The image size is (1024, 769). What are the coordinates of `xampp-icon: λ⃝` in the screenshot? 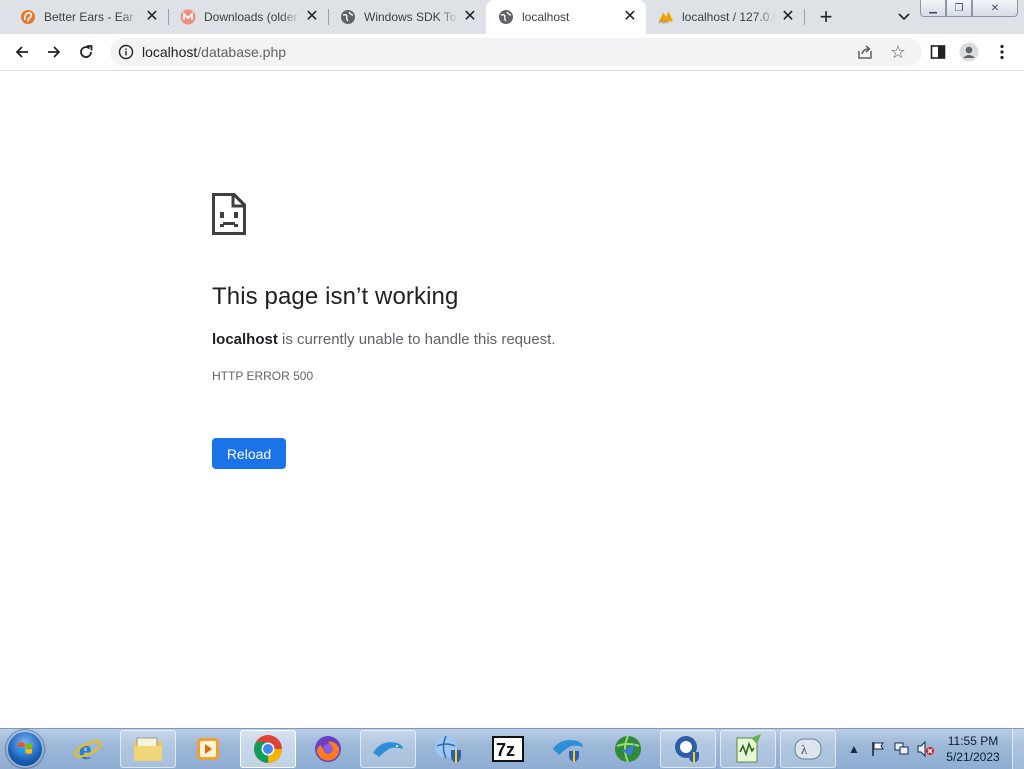 It's located at (808, 749).